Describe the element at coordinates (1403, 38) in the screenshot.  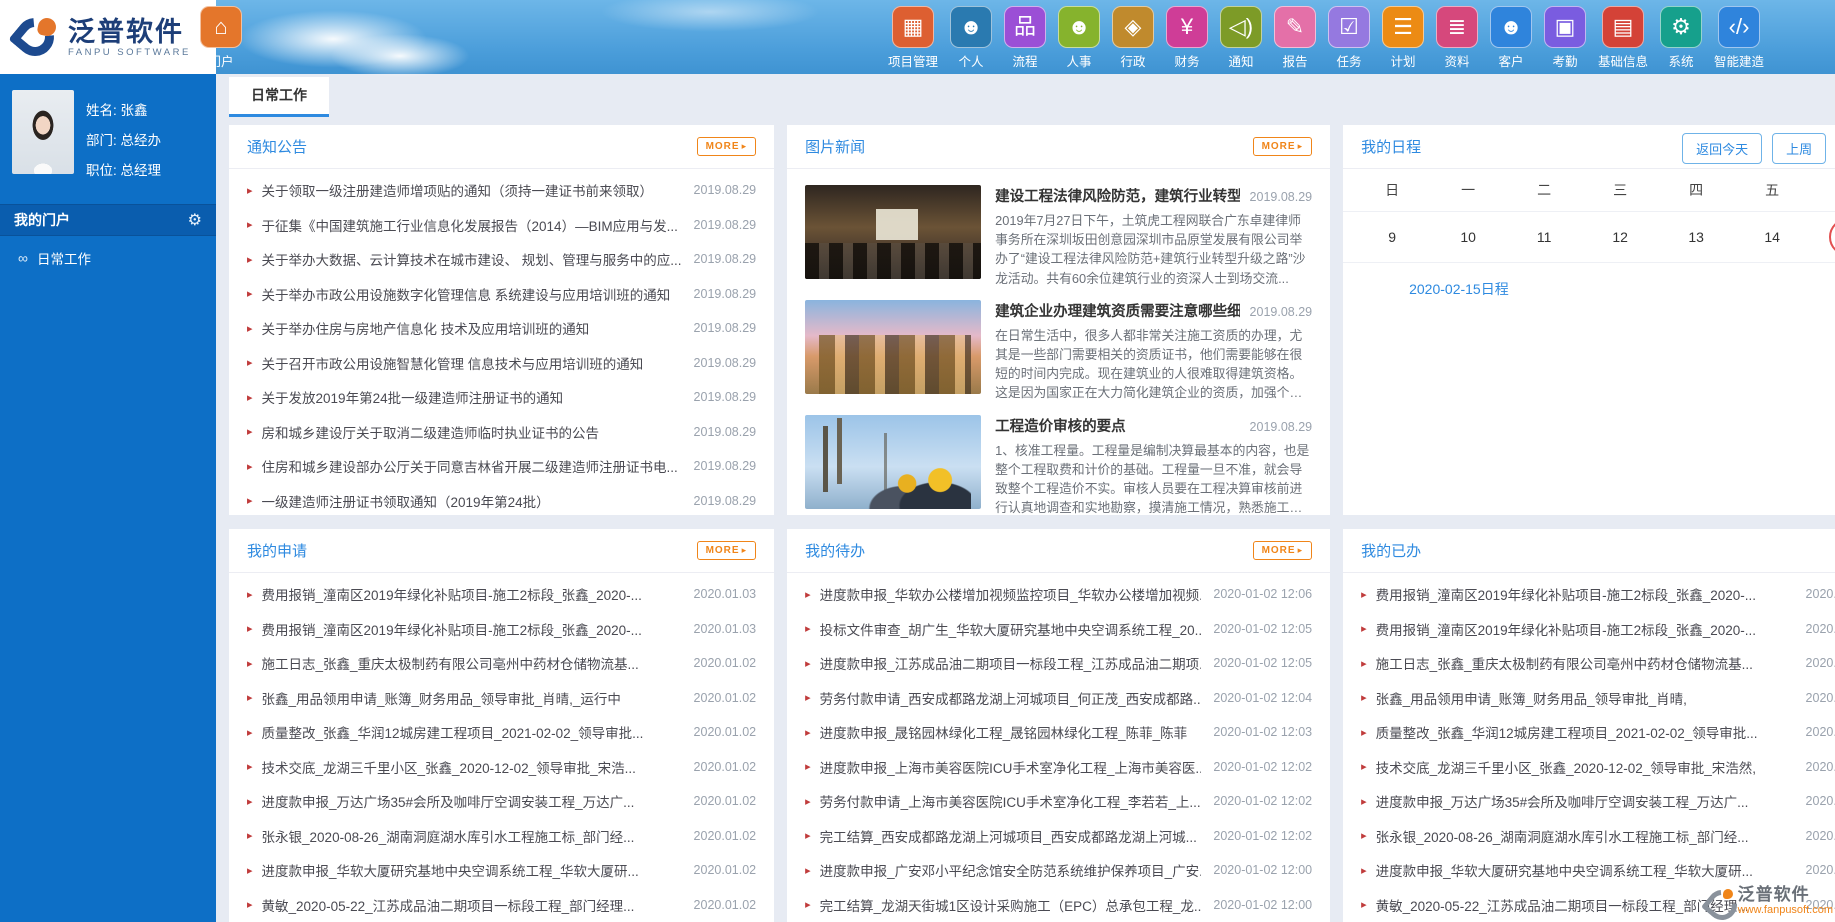
I see `nav-plan: ☰ 计划` at that location.